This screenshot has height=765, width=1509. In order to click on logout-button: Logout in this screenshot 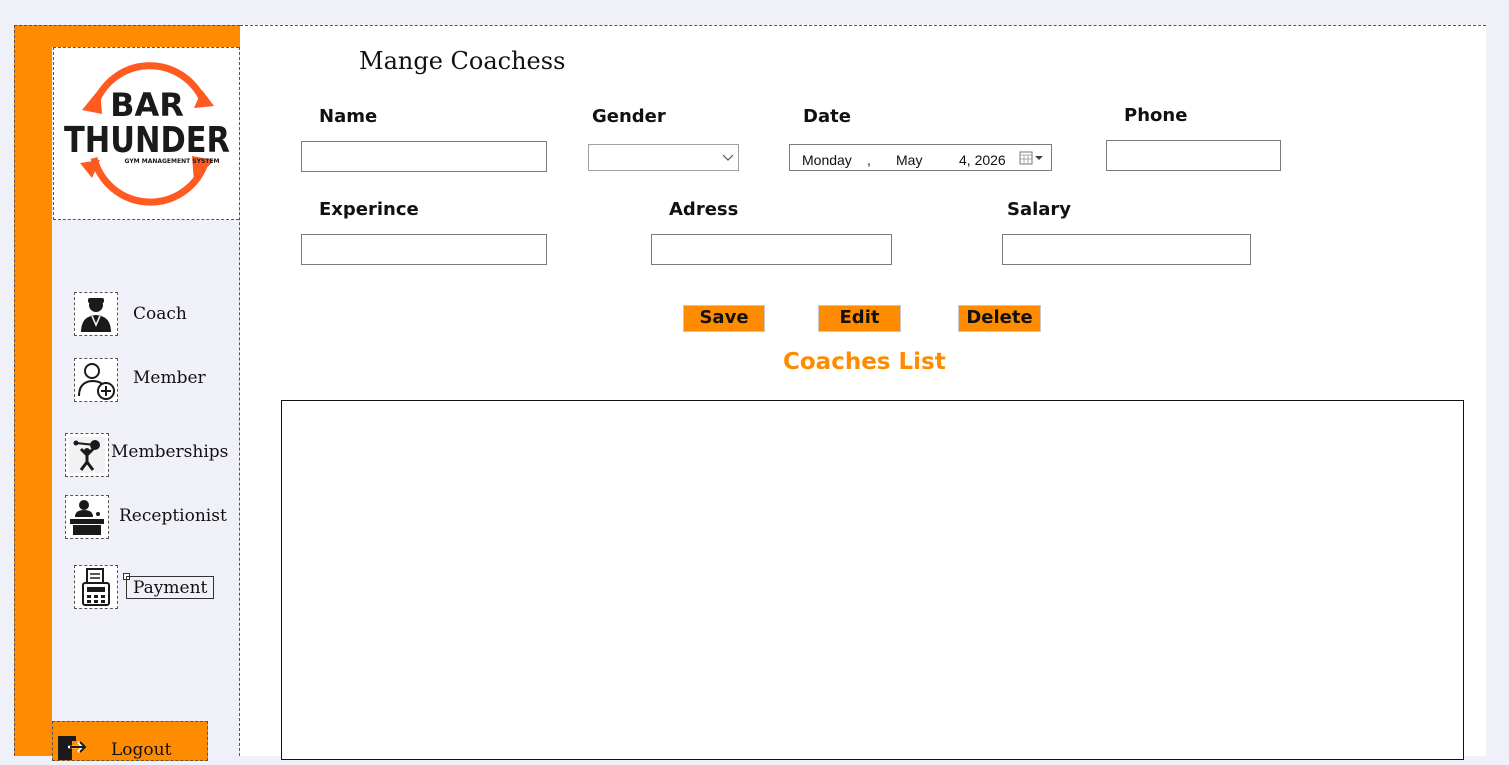, I will do `click(130, 741)`.